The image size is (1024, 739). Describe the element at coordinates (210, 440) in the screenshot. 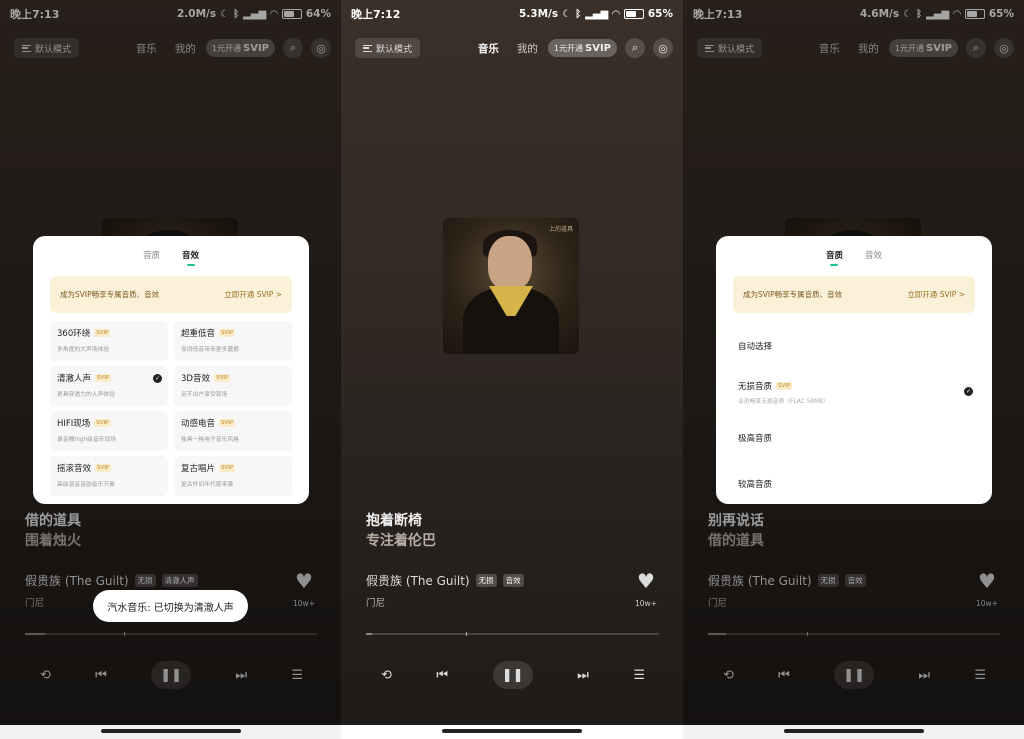

I see `effect-desc: 独具一格电子音乐风格` at that location.